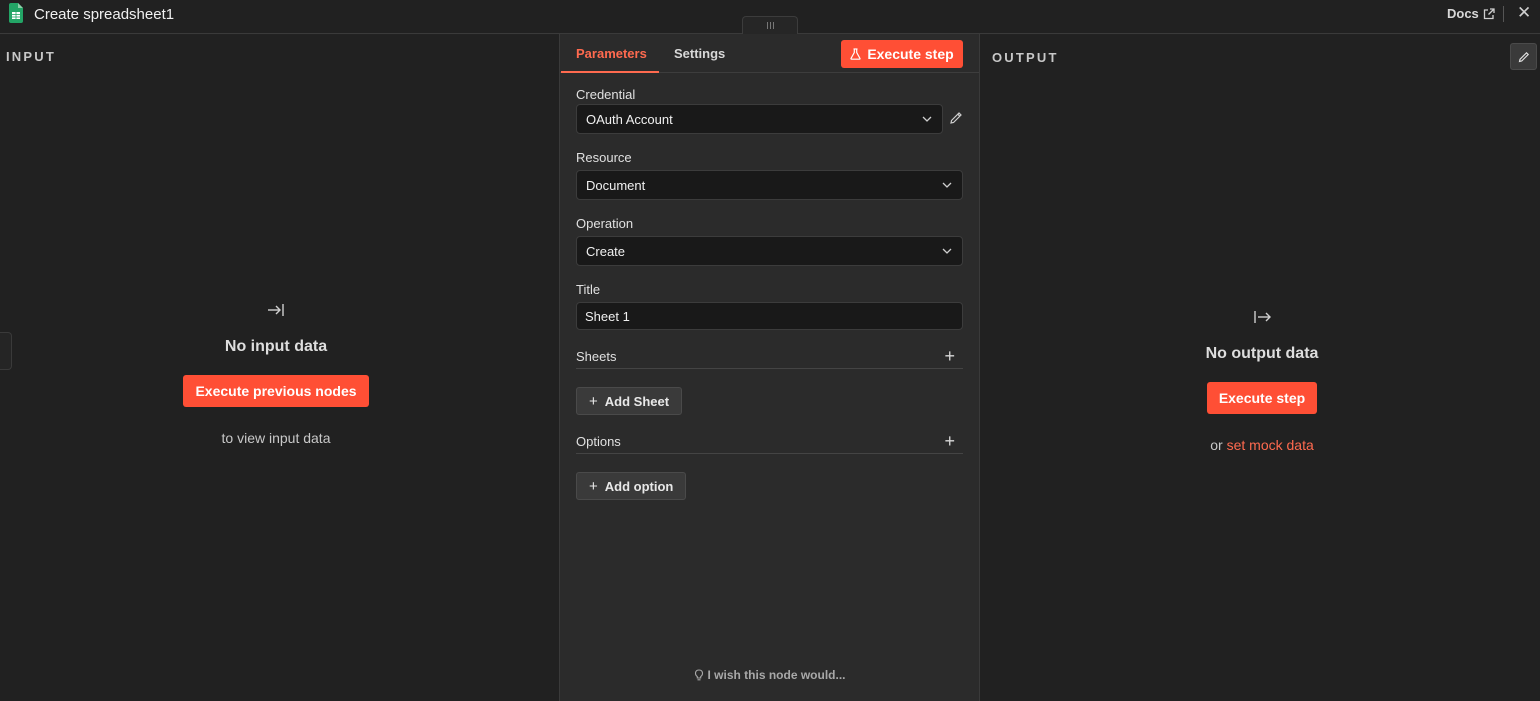  What do you see at coordinates (276, 438) in the screenshot?
I see `input-empty-subtext: to view input data` at bounding box center [276, 438].